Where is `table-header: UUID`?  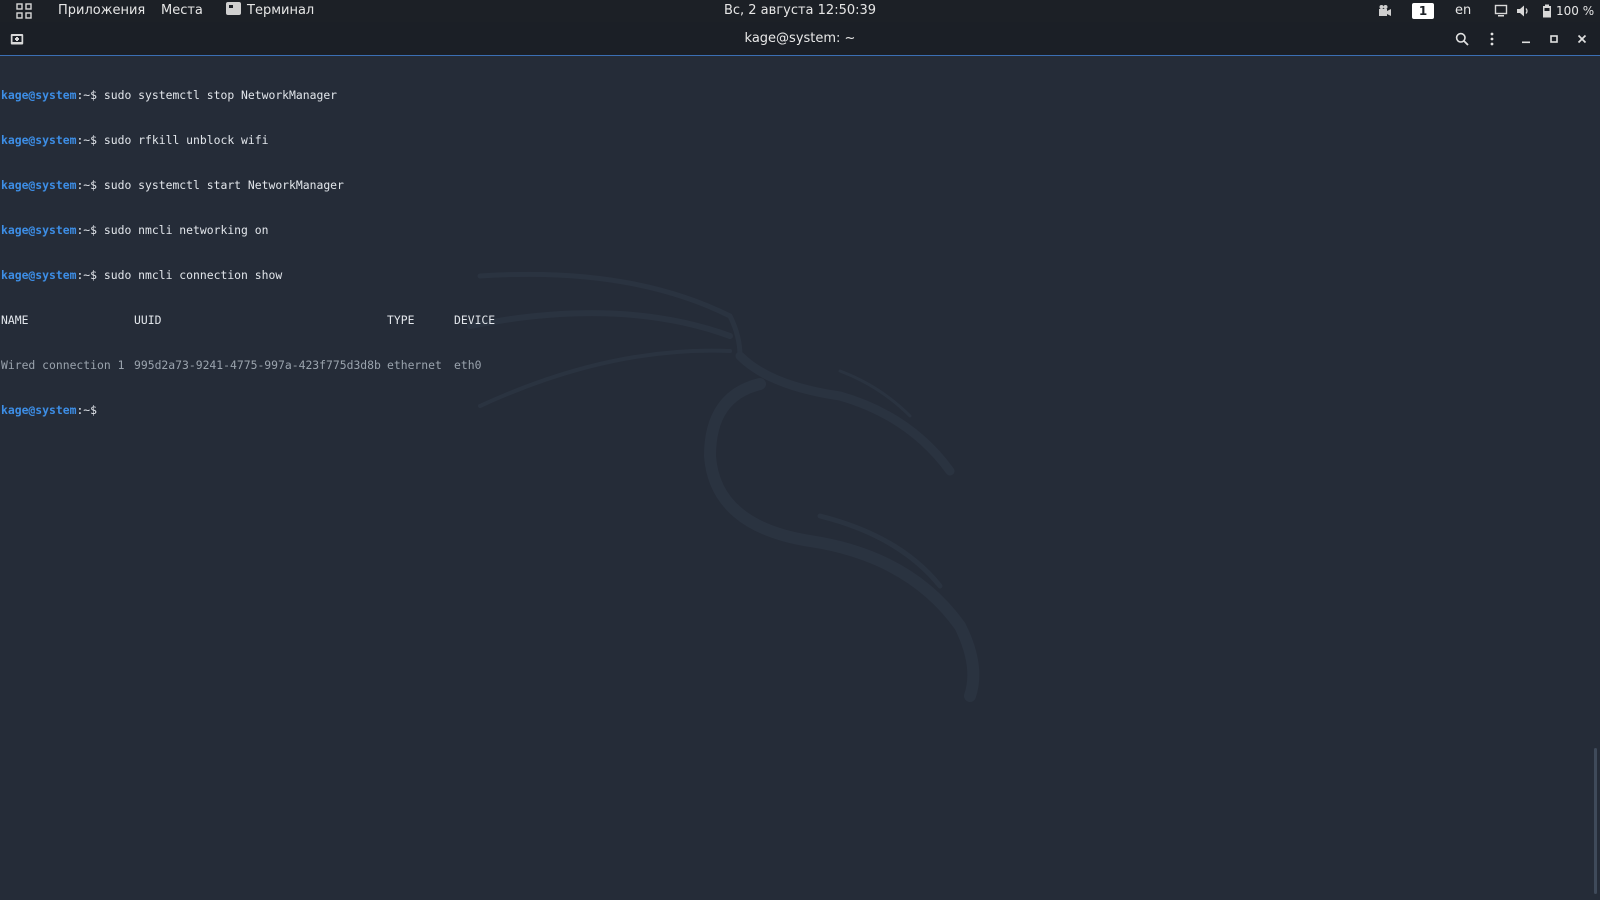 table-header: UUID is located at coordinates (148, 320).